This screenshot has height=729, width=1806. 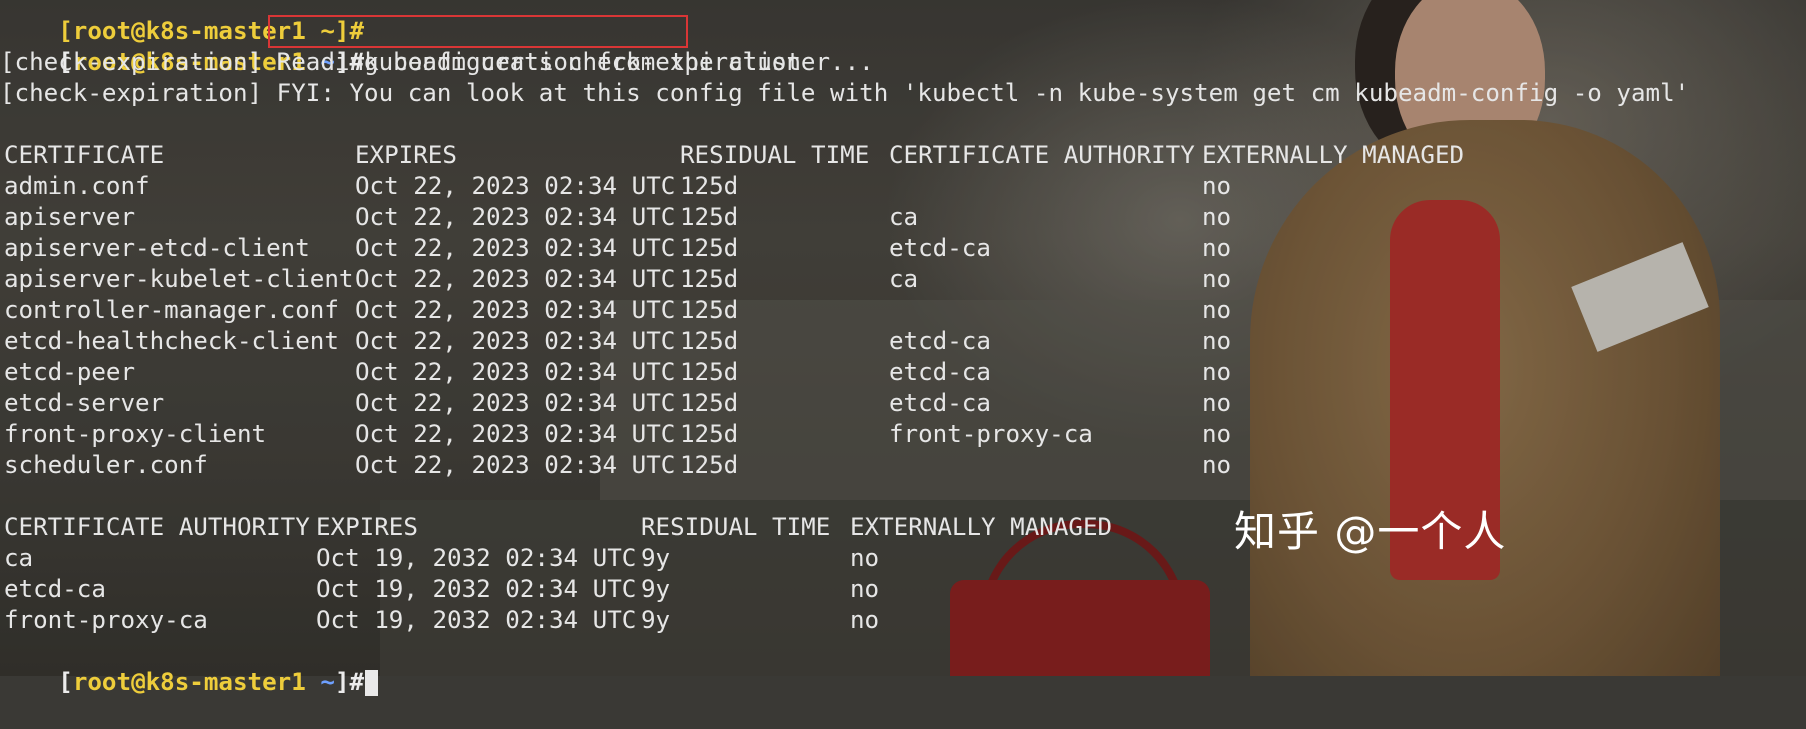 I want to click on certificate-cell: EXTERNALLY MANAGED, so click(x=1333, y=155).